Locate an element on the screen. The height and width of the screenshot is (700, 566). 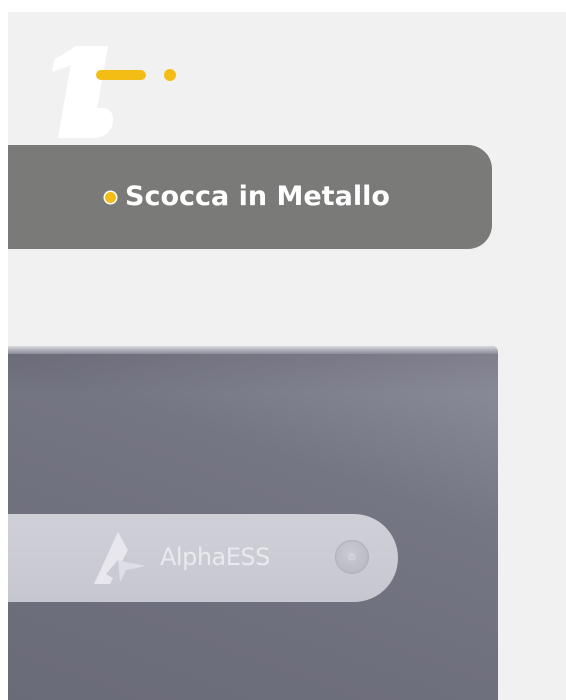
brand-strip: AlphaESS is located at coordinates (203, 558).